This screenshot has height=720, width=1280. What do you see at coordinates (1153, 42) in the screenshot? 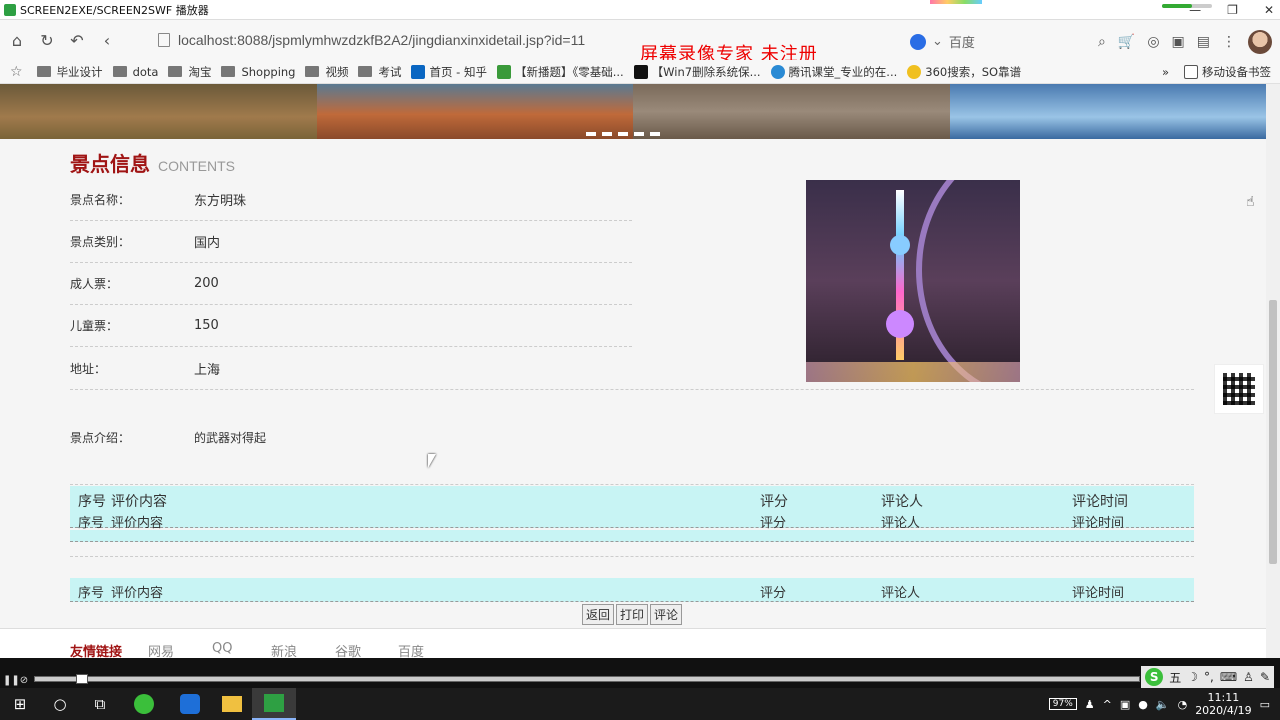
I see `extension-icon: ◎` at bounding box center [1153, 42].